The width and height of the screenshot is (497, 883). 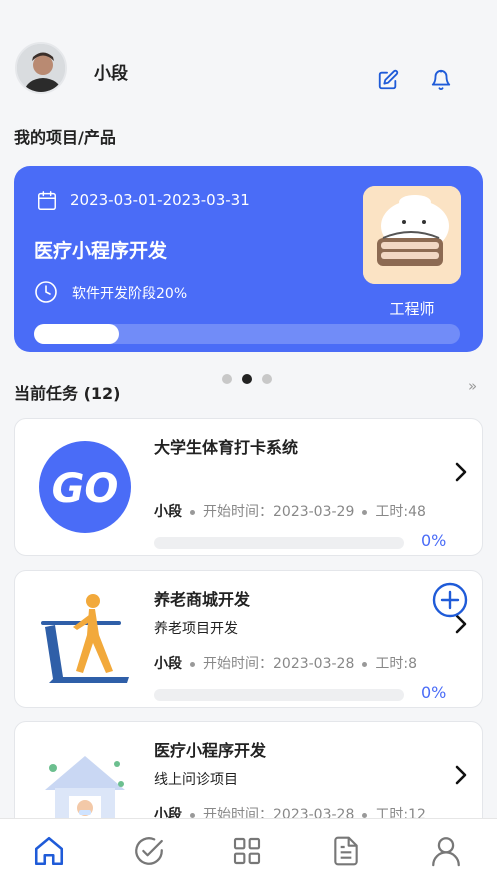 I want to click on project-title: 医疗小程序开发, so click(x=101, y=251).